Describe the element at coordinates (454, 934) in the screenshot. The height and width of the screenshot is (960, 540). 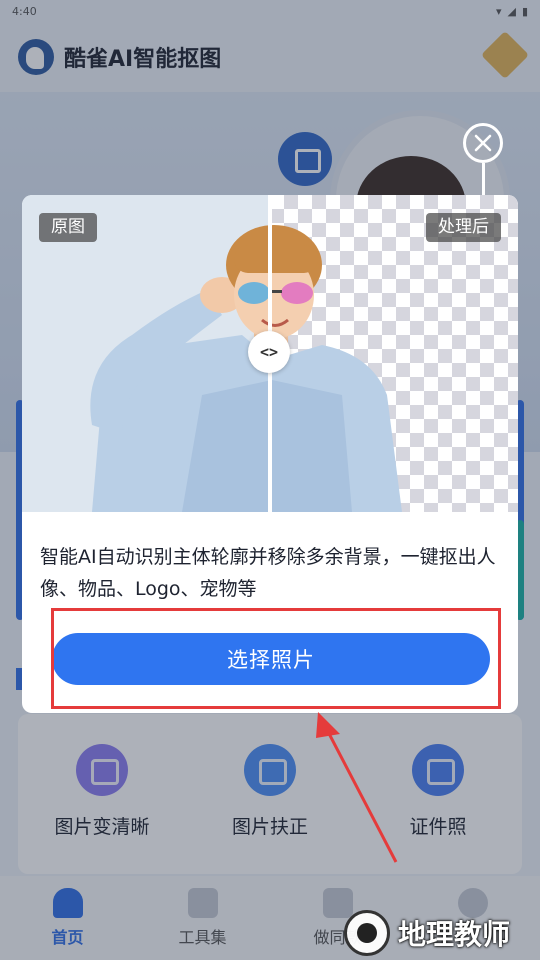
I see `watermark-text: 地理教师` at that location.